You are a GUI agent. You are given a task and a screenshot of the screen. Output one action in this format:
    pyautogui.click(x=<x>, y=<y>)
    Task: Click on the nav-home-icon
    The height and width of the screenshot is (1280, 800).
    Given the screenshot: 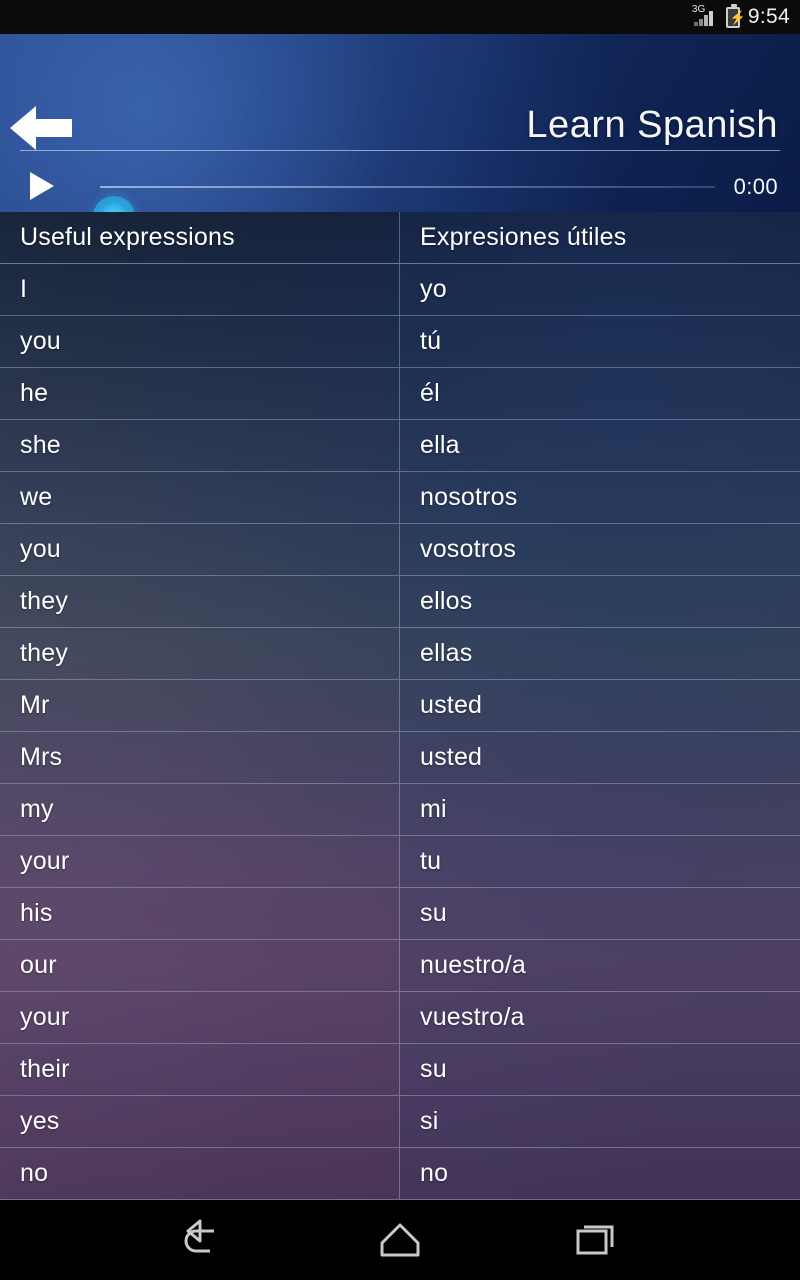 What is the action you would take?
    pyautogui.click(x=400, y=1240)
    